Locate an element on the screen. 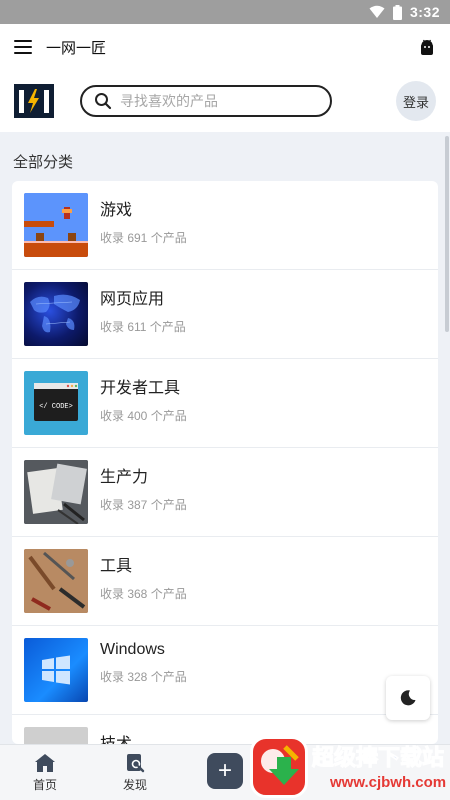  android-icon is located at coordinates (427, 47).